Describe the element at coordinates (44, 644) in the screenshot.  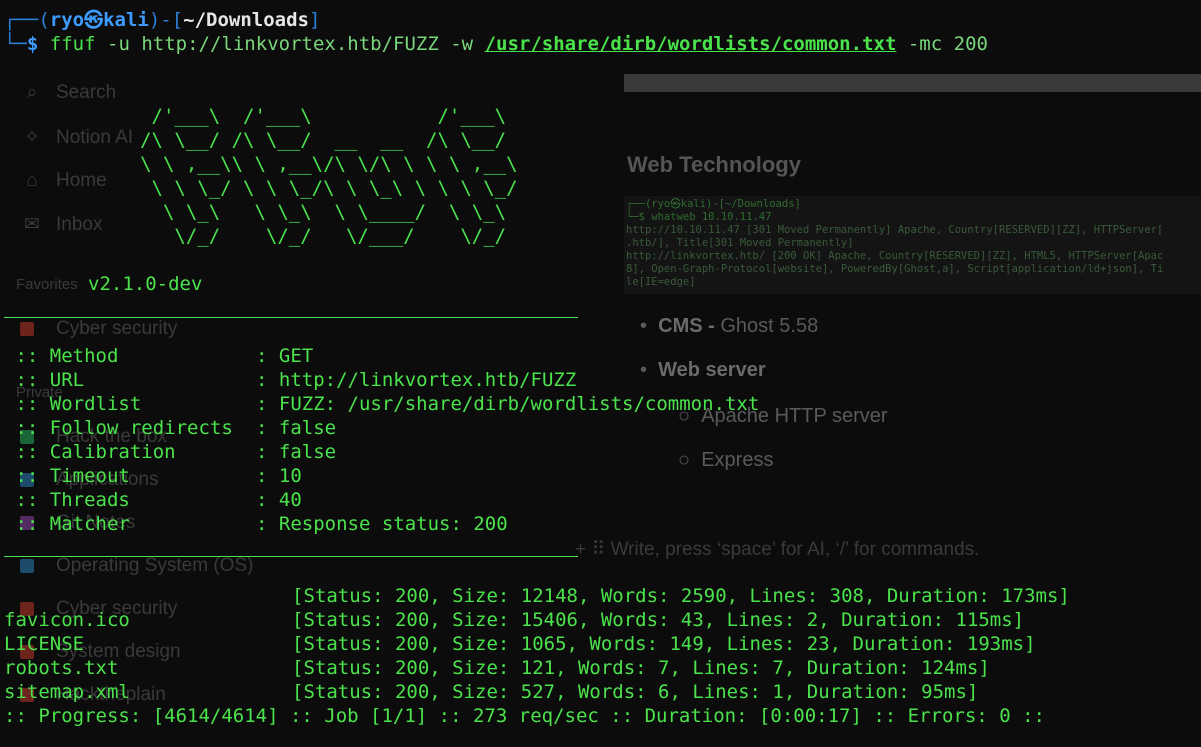
I see `result-name: LICENSE` at that location.